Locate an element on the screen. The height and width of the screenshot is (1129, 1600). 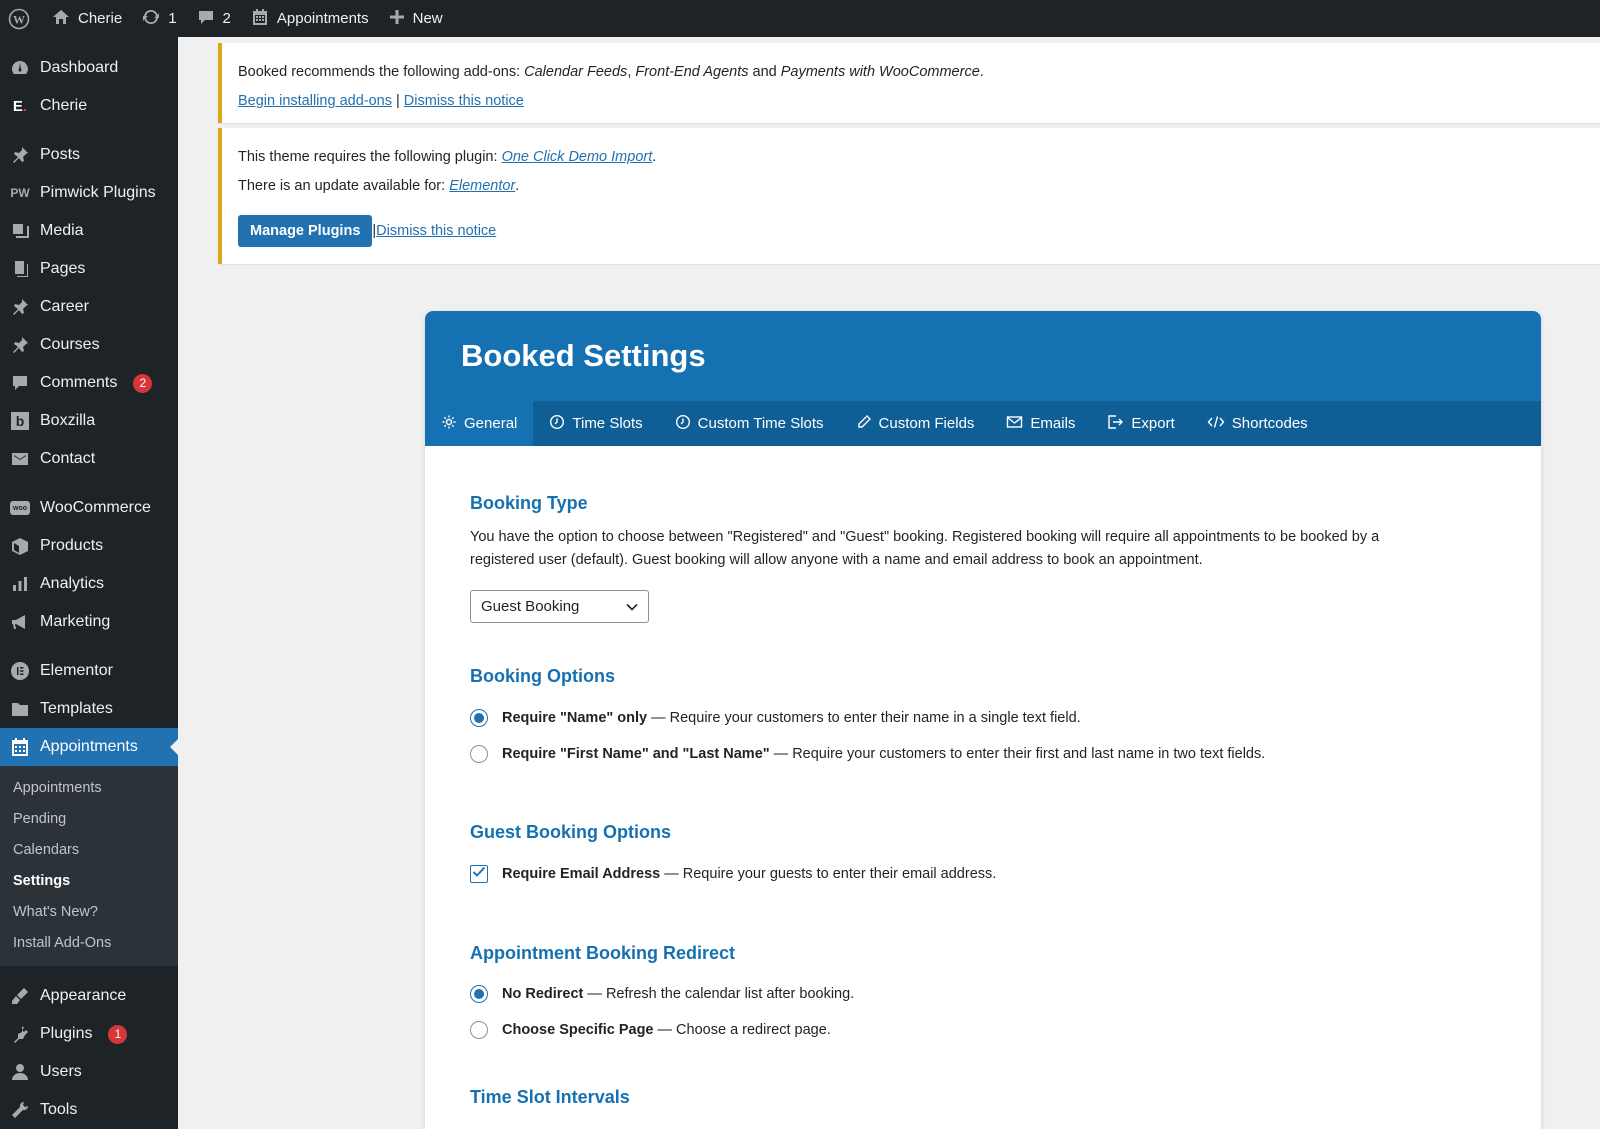
menu-woocommerce: woo WooCommerce is located at coordinates (89, 508).